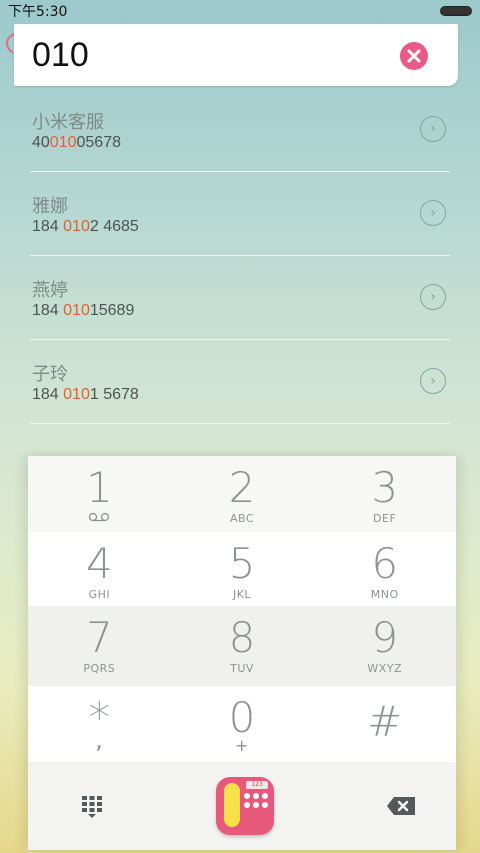 The width and height of the screenshot is (480, 853). What do you see at coordinates (236, 55) in the screenshot?
I see `search-field: 010` at bounding box center [236, 55].